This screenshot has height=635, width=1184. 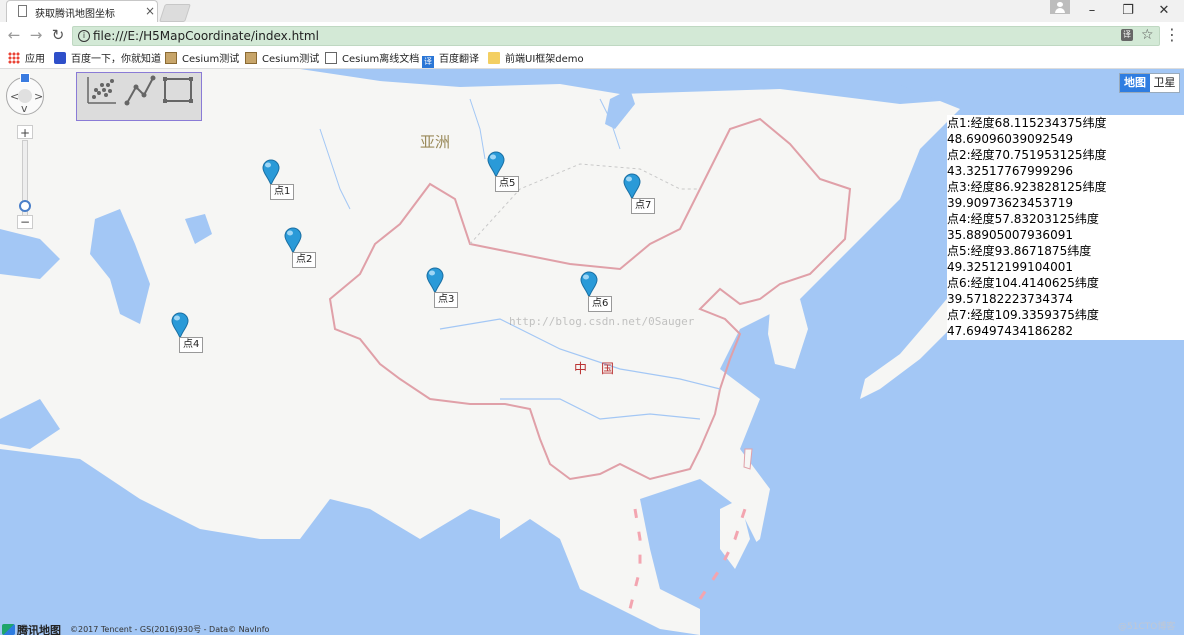 What do you see at coordinates (25, 96) in the screenshot?
I see `pan-center` at bounding box center [25, 96].